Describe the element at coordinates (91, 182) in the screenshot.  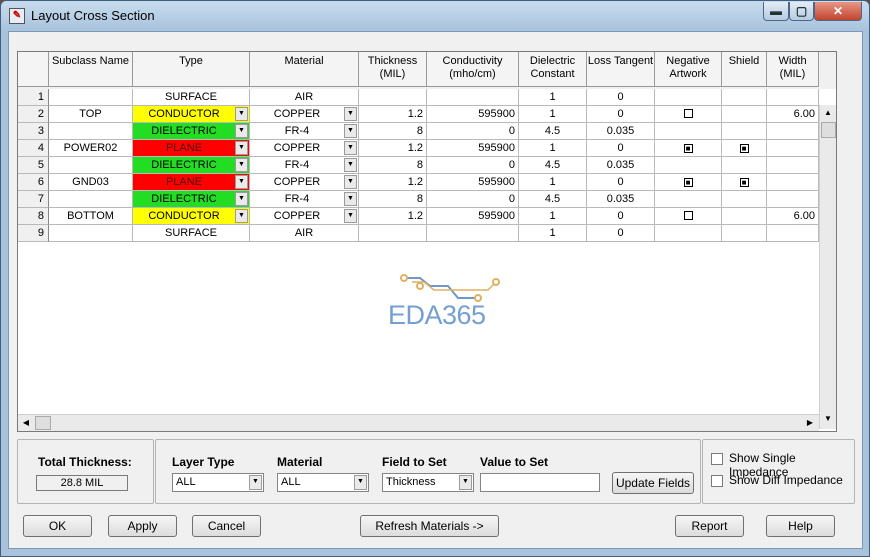
I see `subclass-cell: GND03` at that location.